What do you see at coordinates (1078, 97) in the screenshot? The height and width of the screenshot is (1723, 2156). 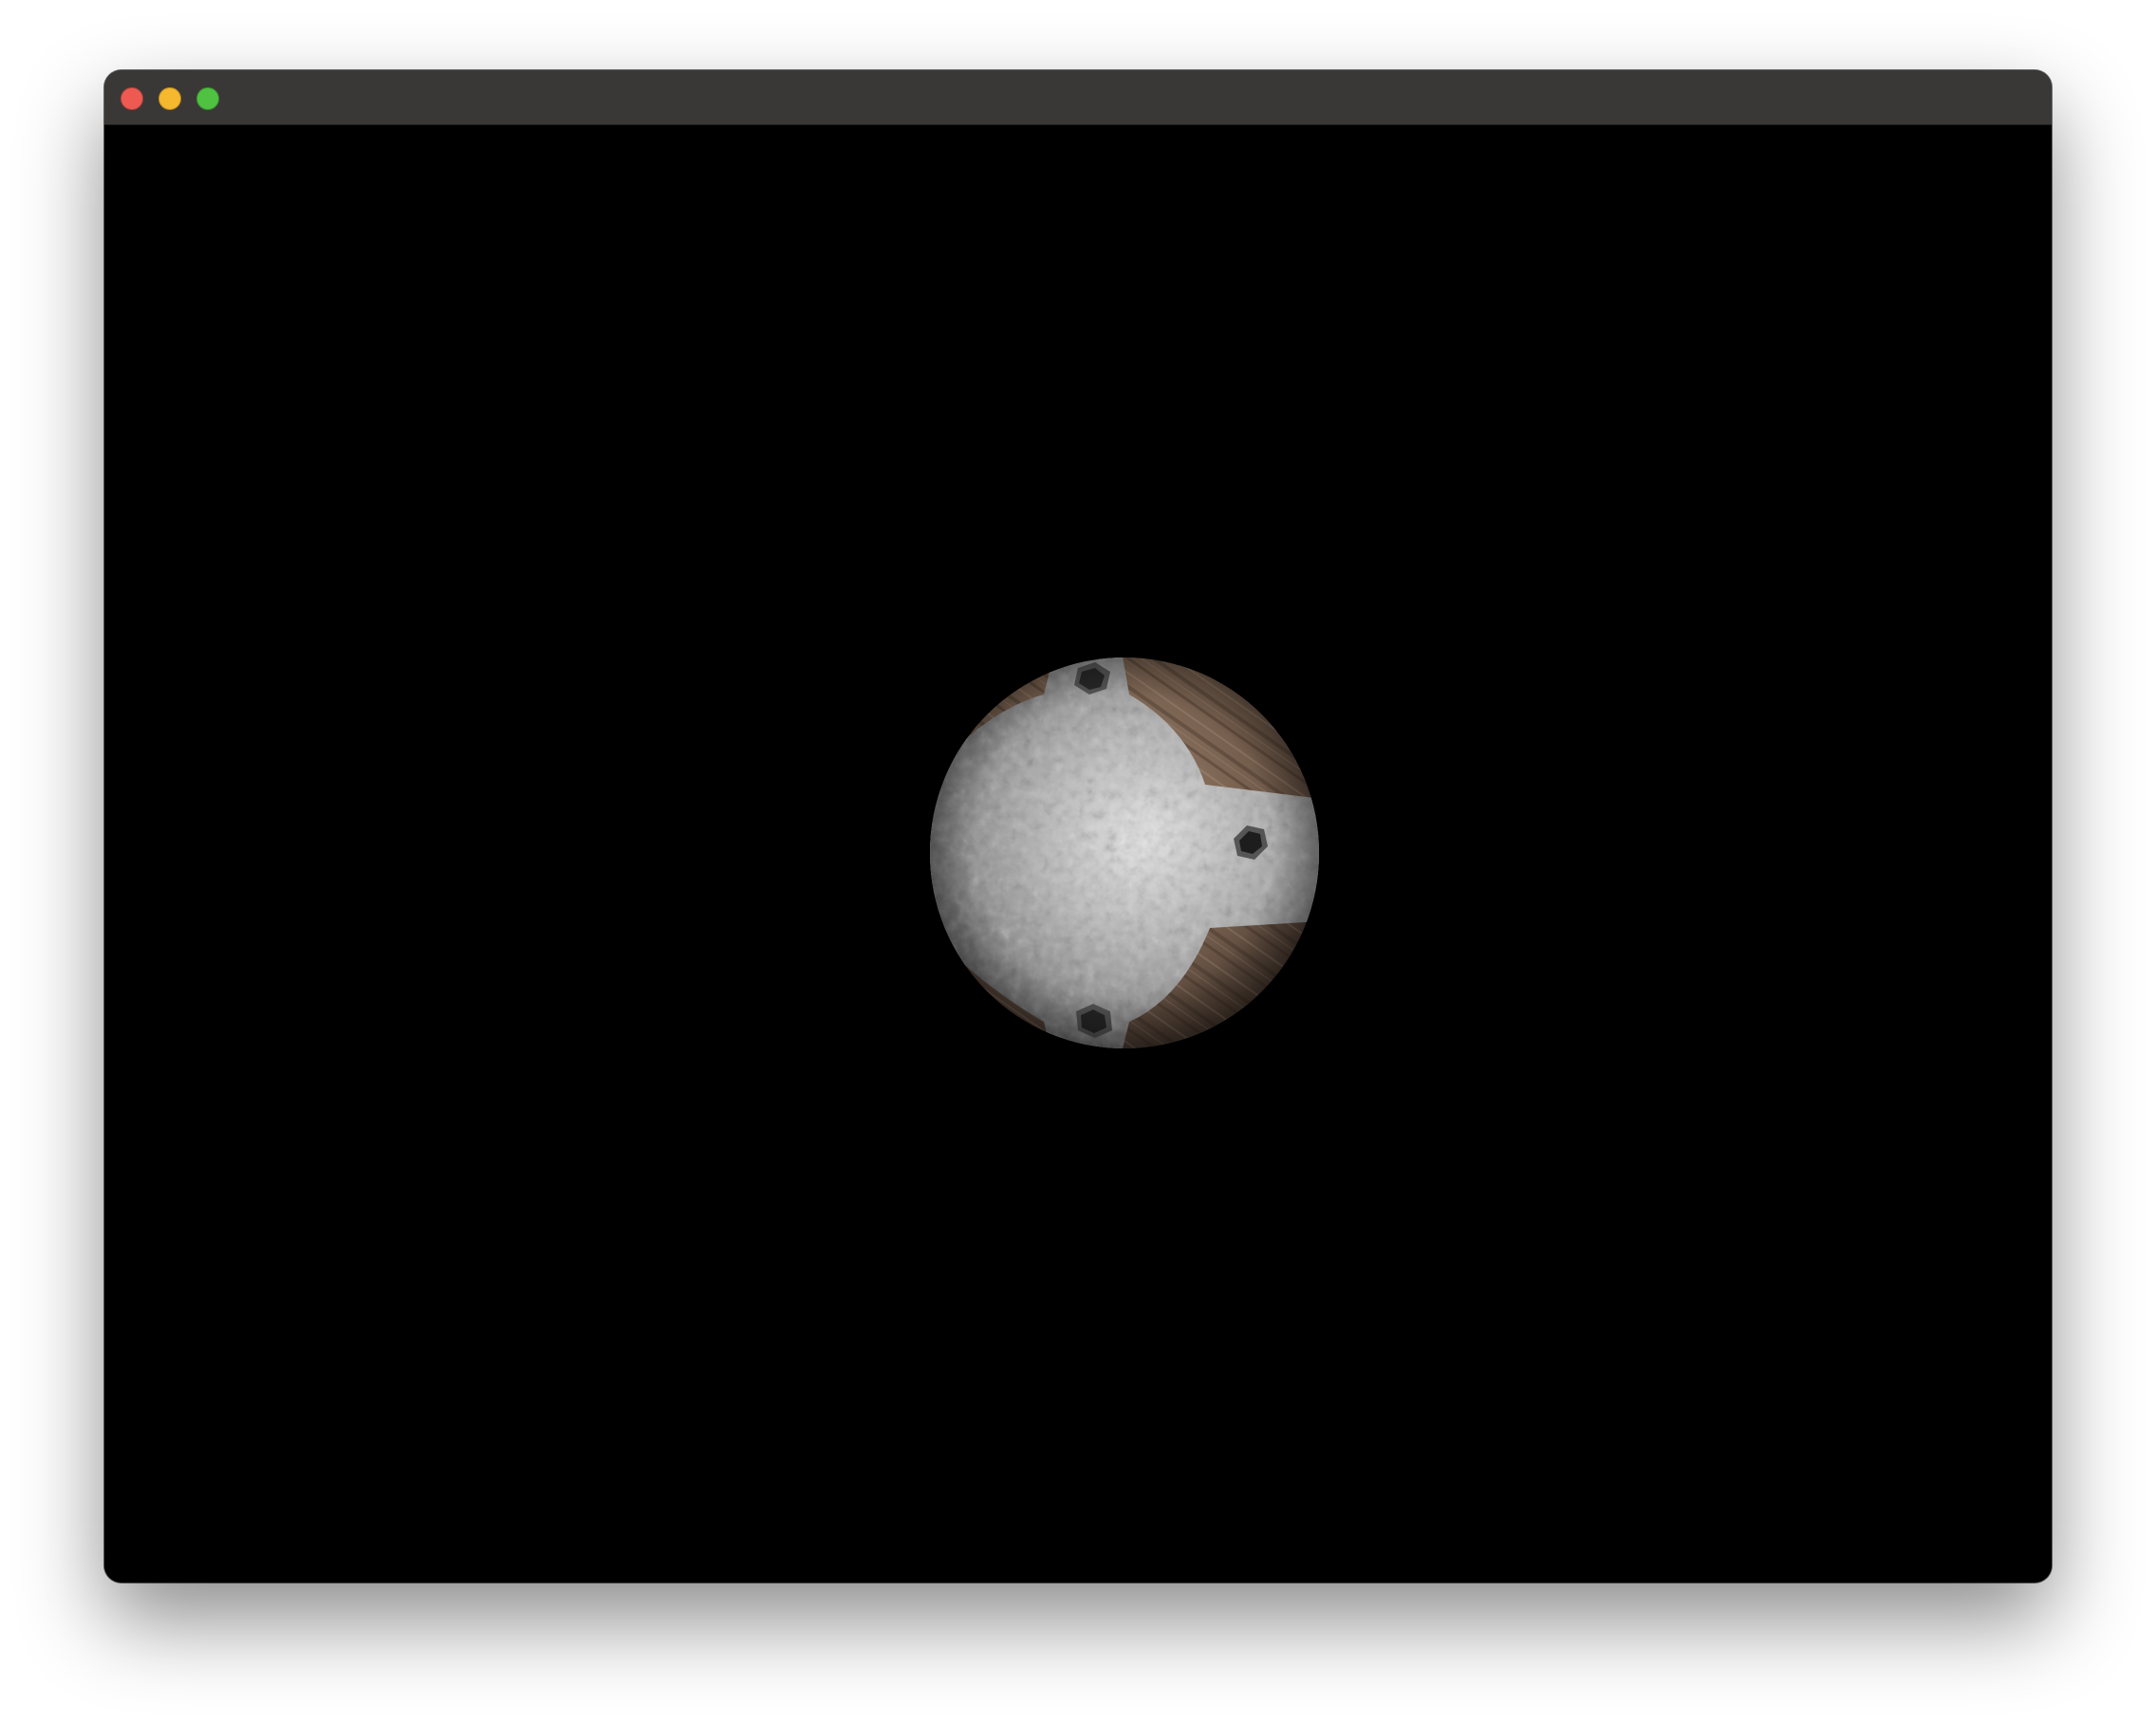 I see `title-bar` at bounding box center [1078, 97].